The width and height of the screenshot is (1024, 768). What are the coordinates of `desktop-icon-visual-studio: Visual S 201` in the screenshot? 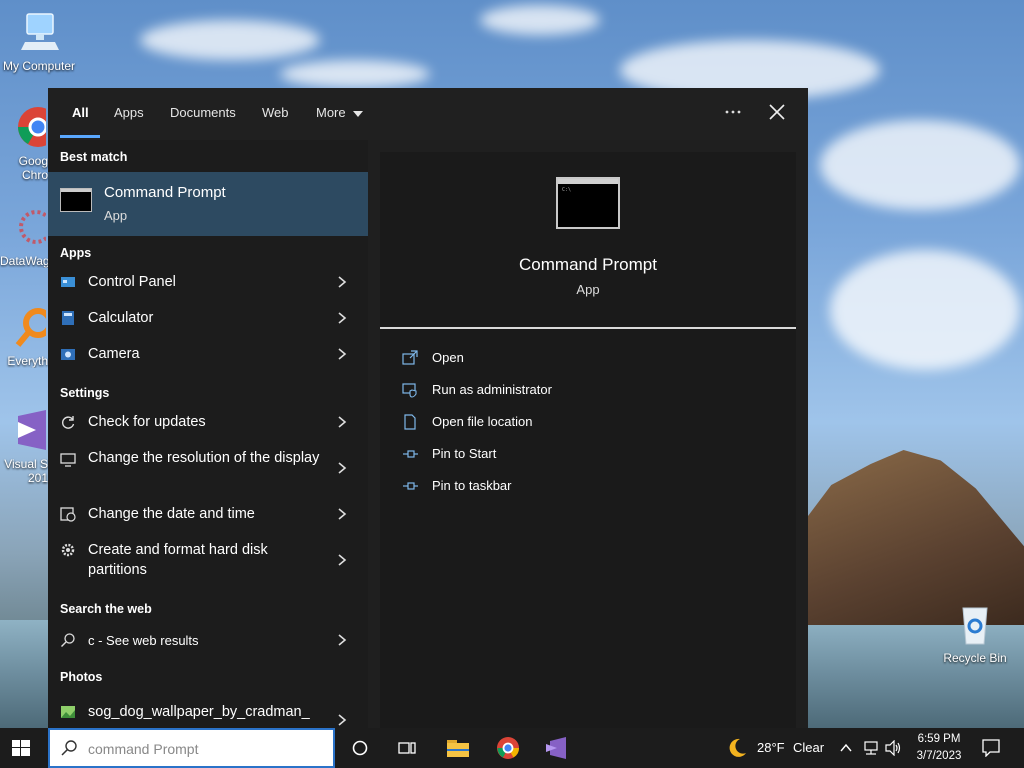 It's located at (24, 446).